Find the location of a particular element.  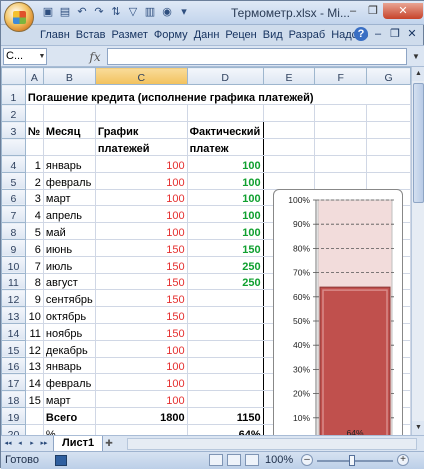

cell-month: февраль is located at coordinates (69, 180).